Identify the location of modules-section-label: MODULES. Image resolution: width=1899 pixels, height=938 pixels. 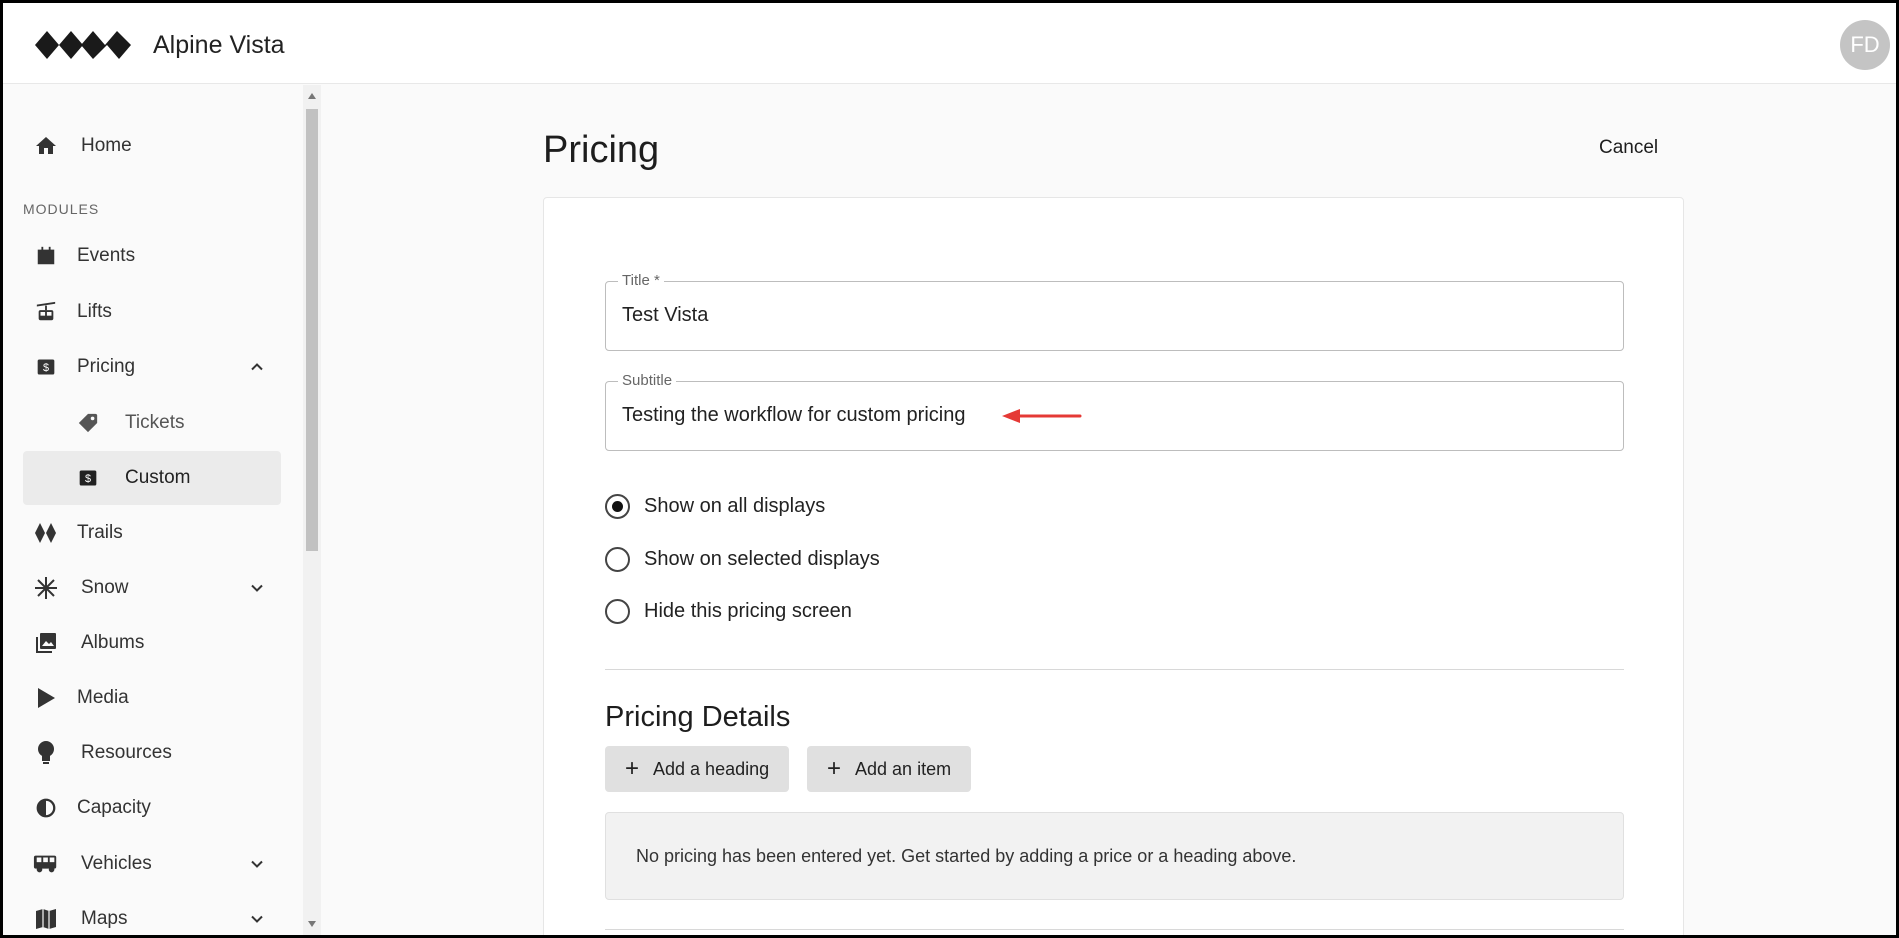
(61, 209).